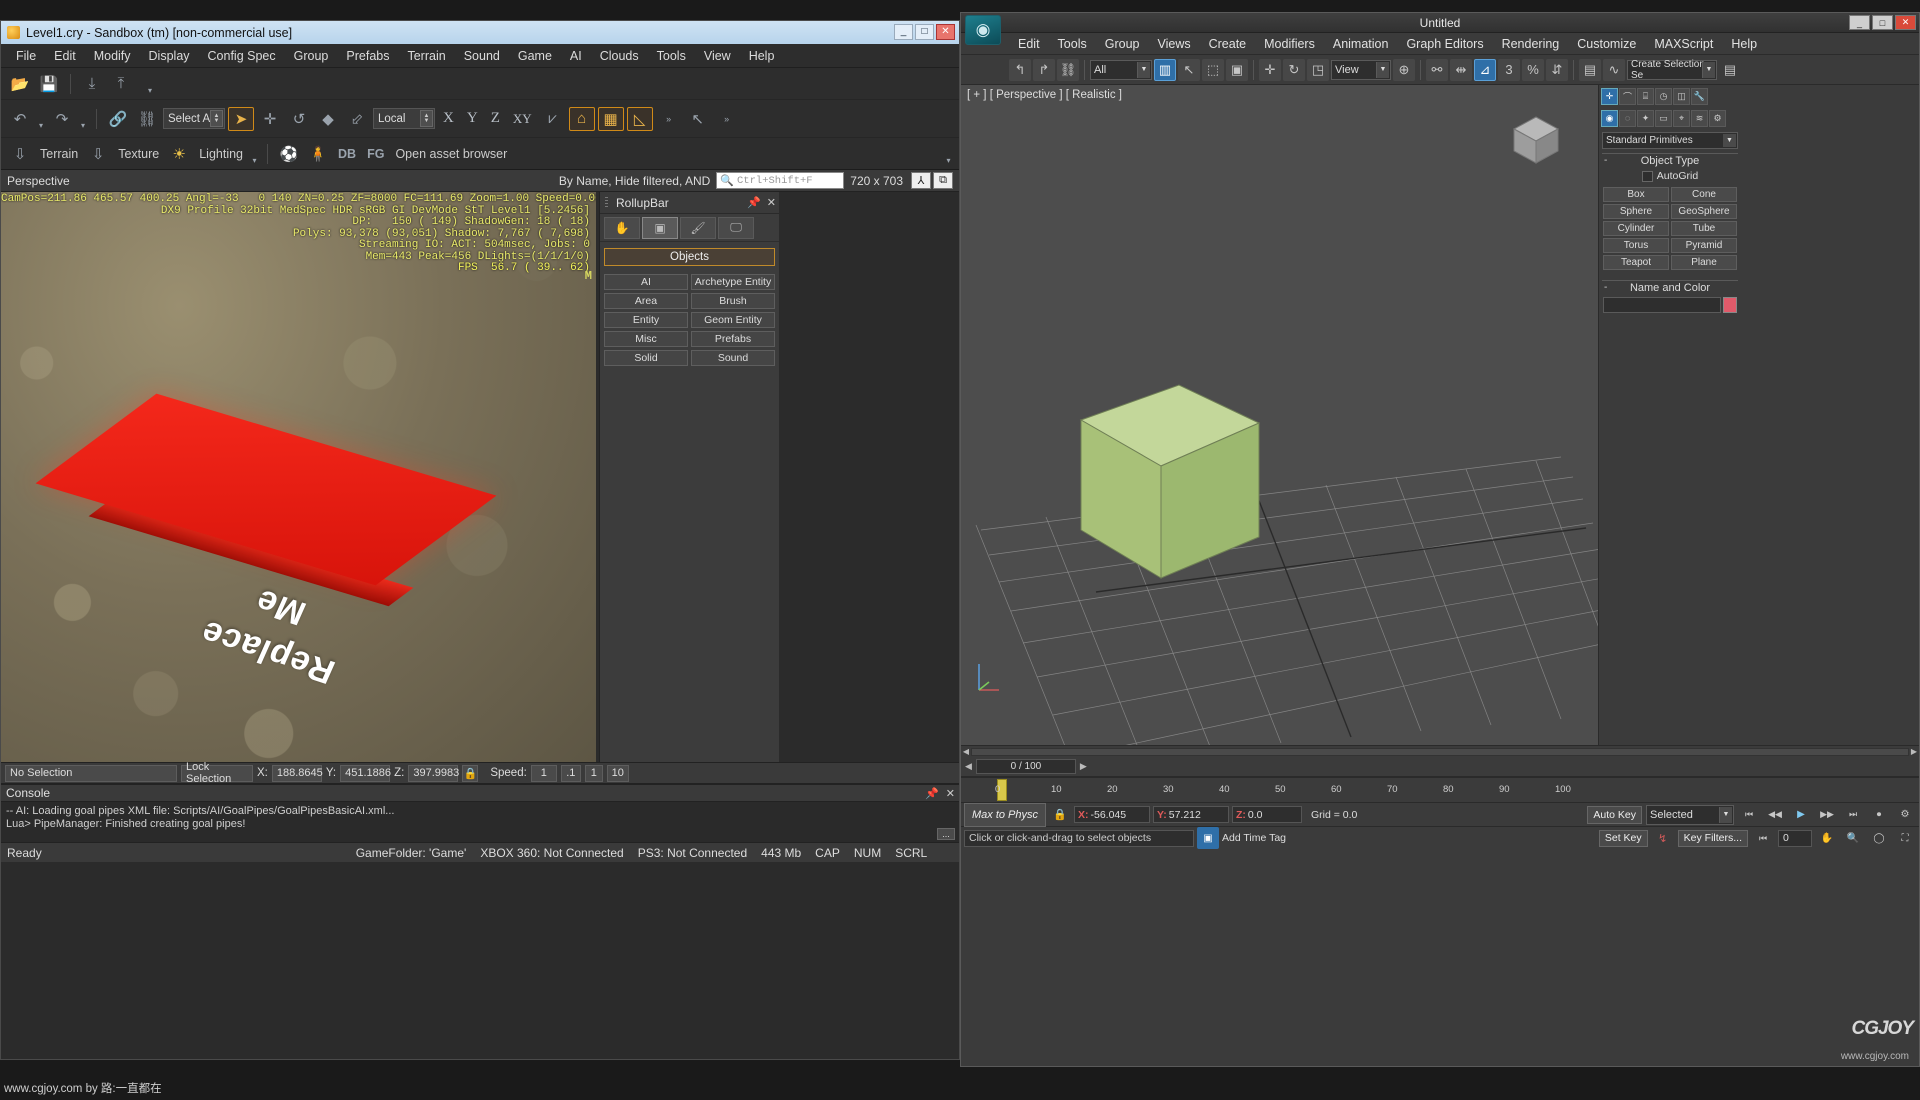  Describe the element at coordinates (639, 118) in the screenshot. I see `angle-snap-icon: ◺` at that location.